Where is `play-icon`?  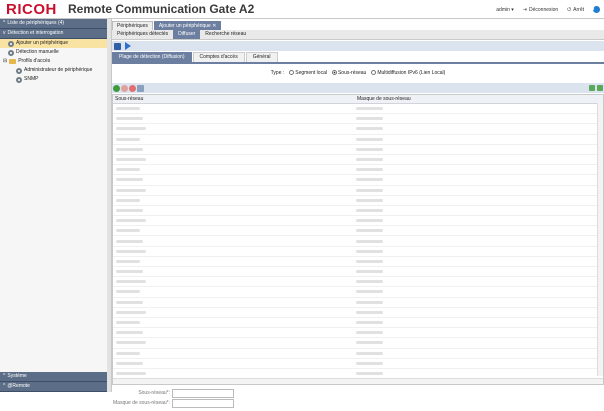
play-icon is located at coordinates (128, 46).